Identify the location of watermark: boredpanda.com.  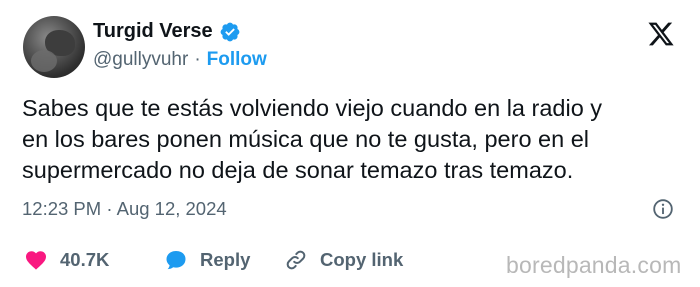
(594, 265).